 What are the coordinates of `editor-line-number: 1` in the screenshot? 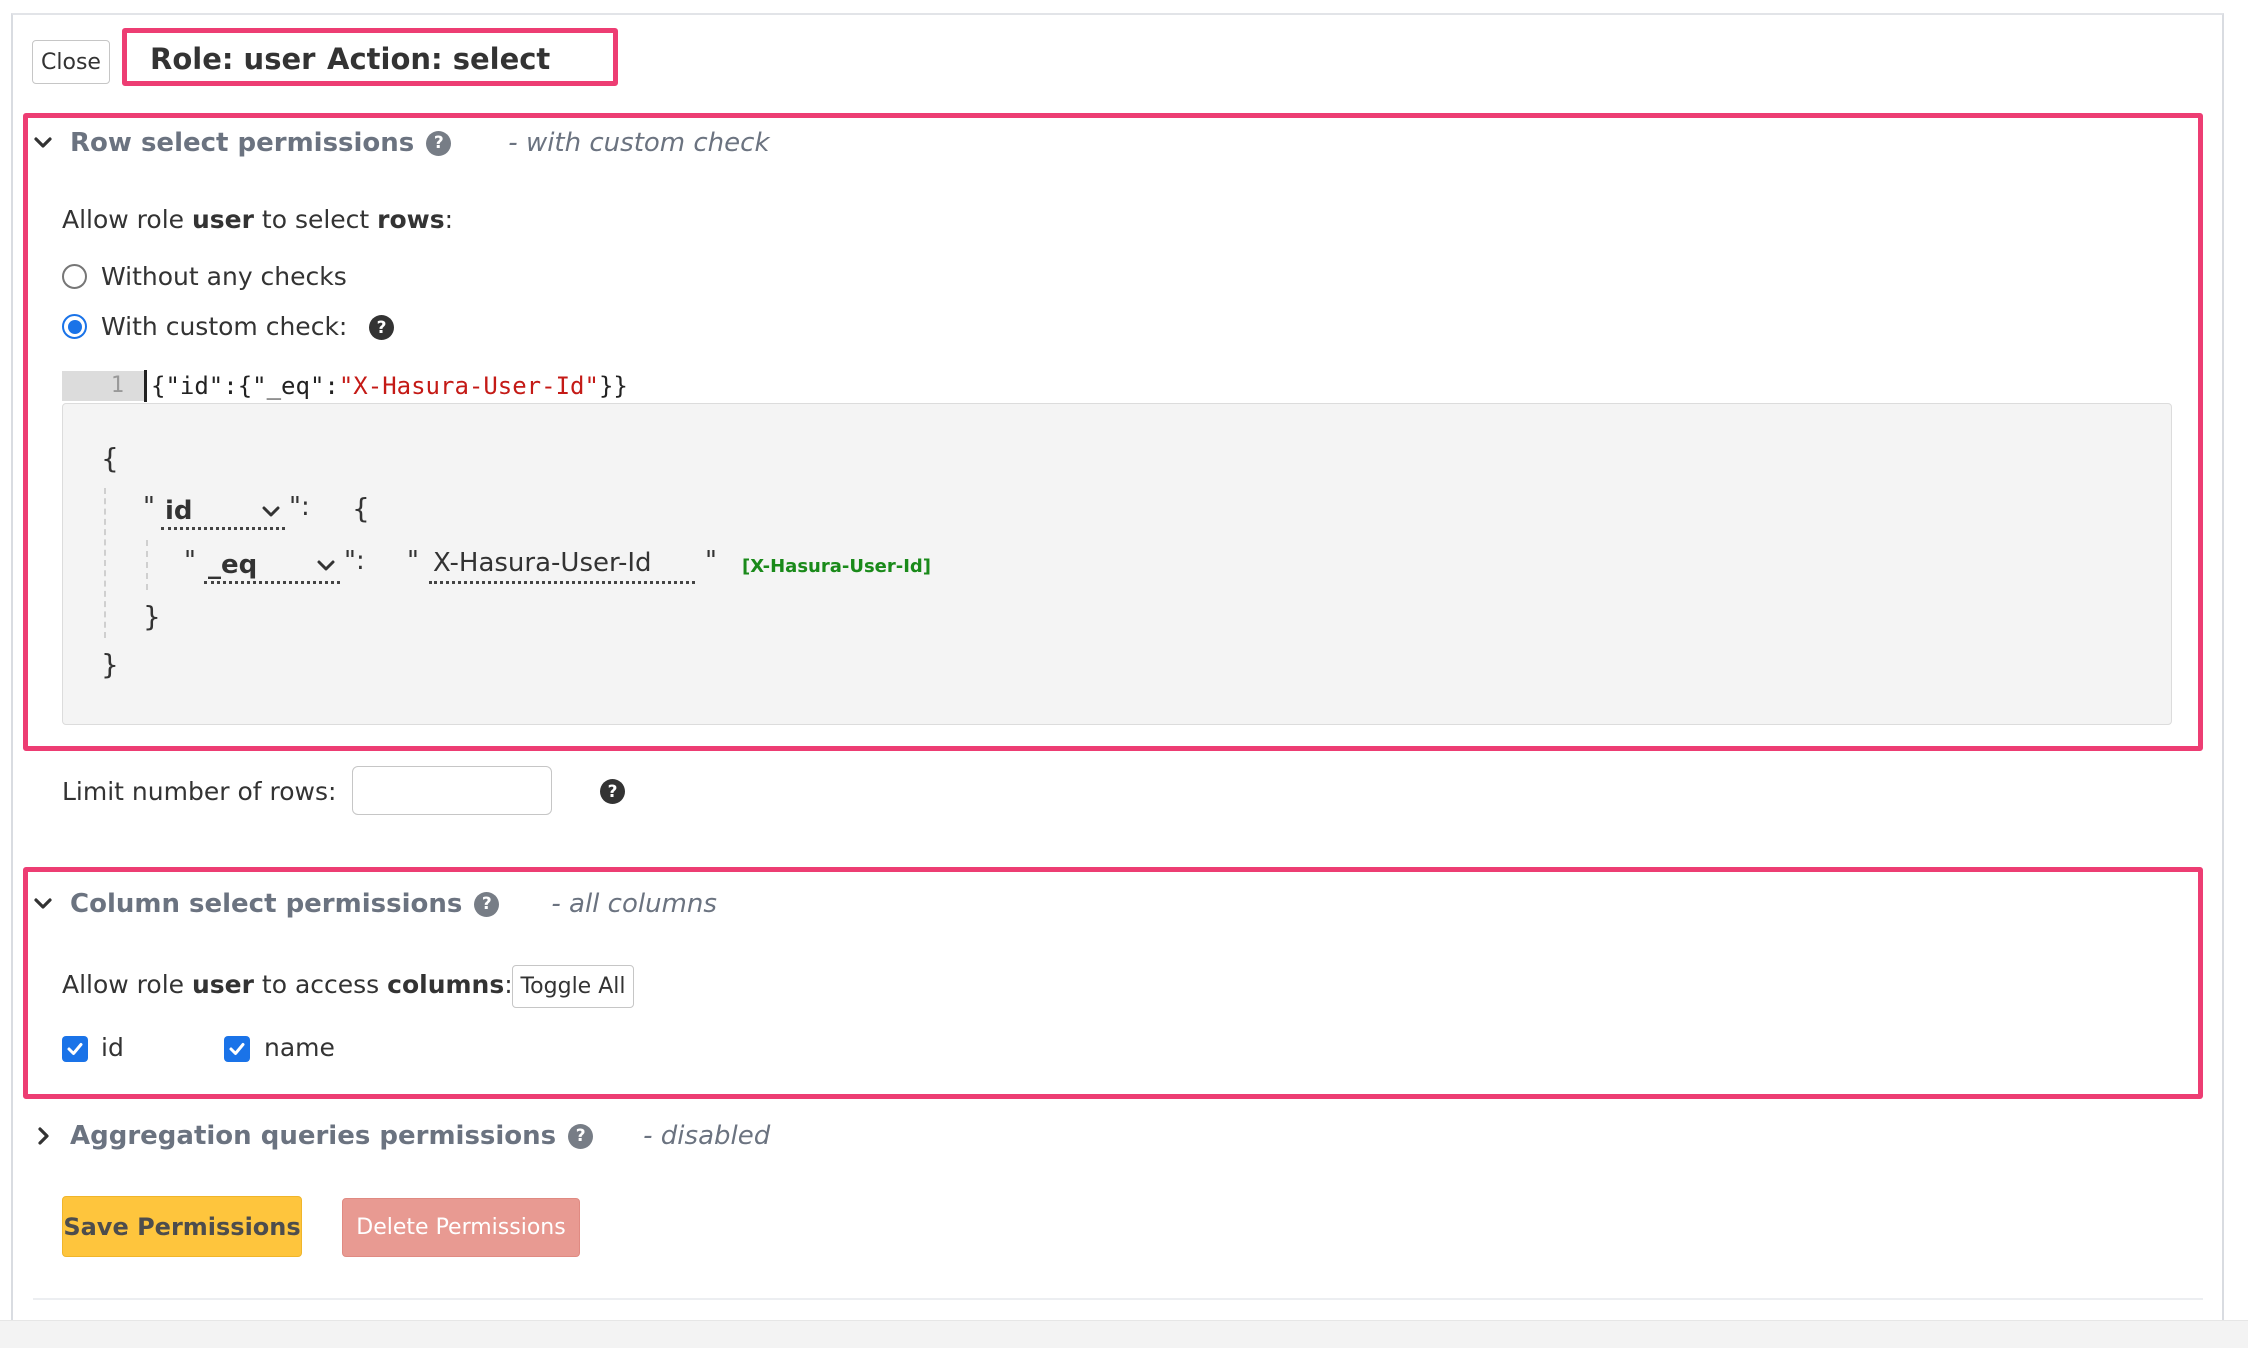 It's located at (103, 386).